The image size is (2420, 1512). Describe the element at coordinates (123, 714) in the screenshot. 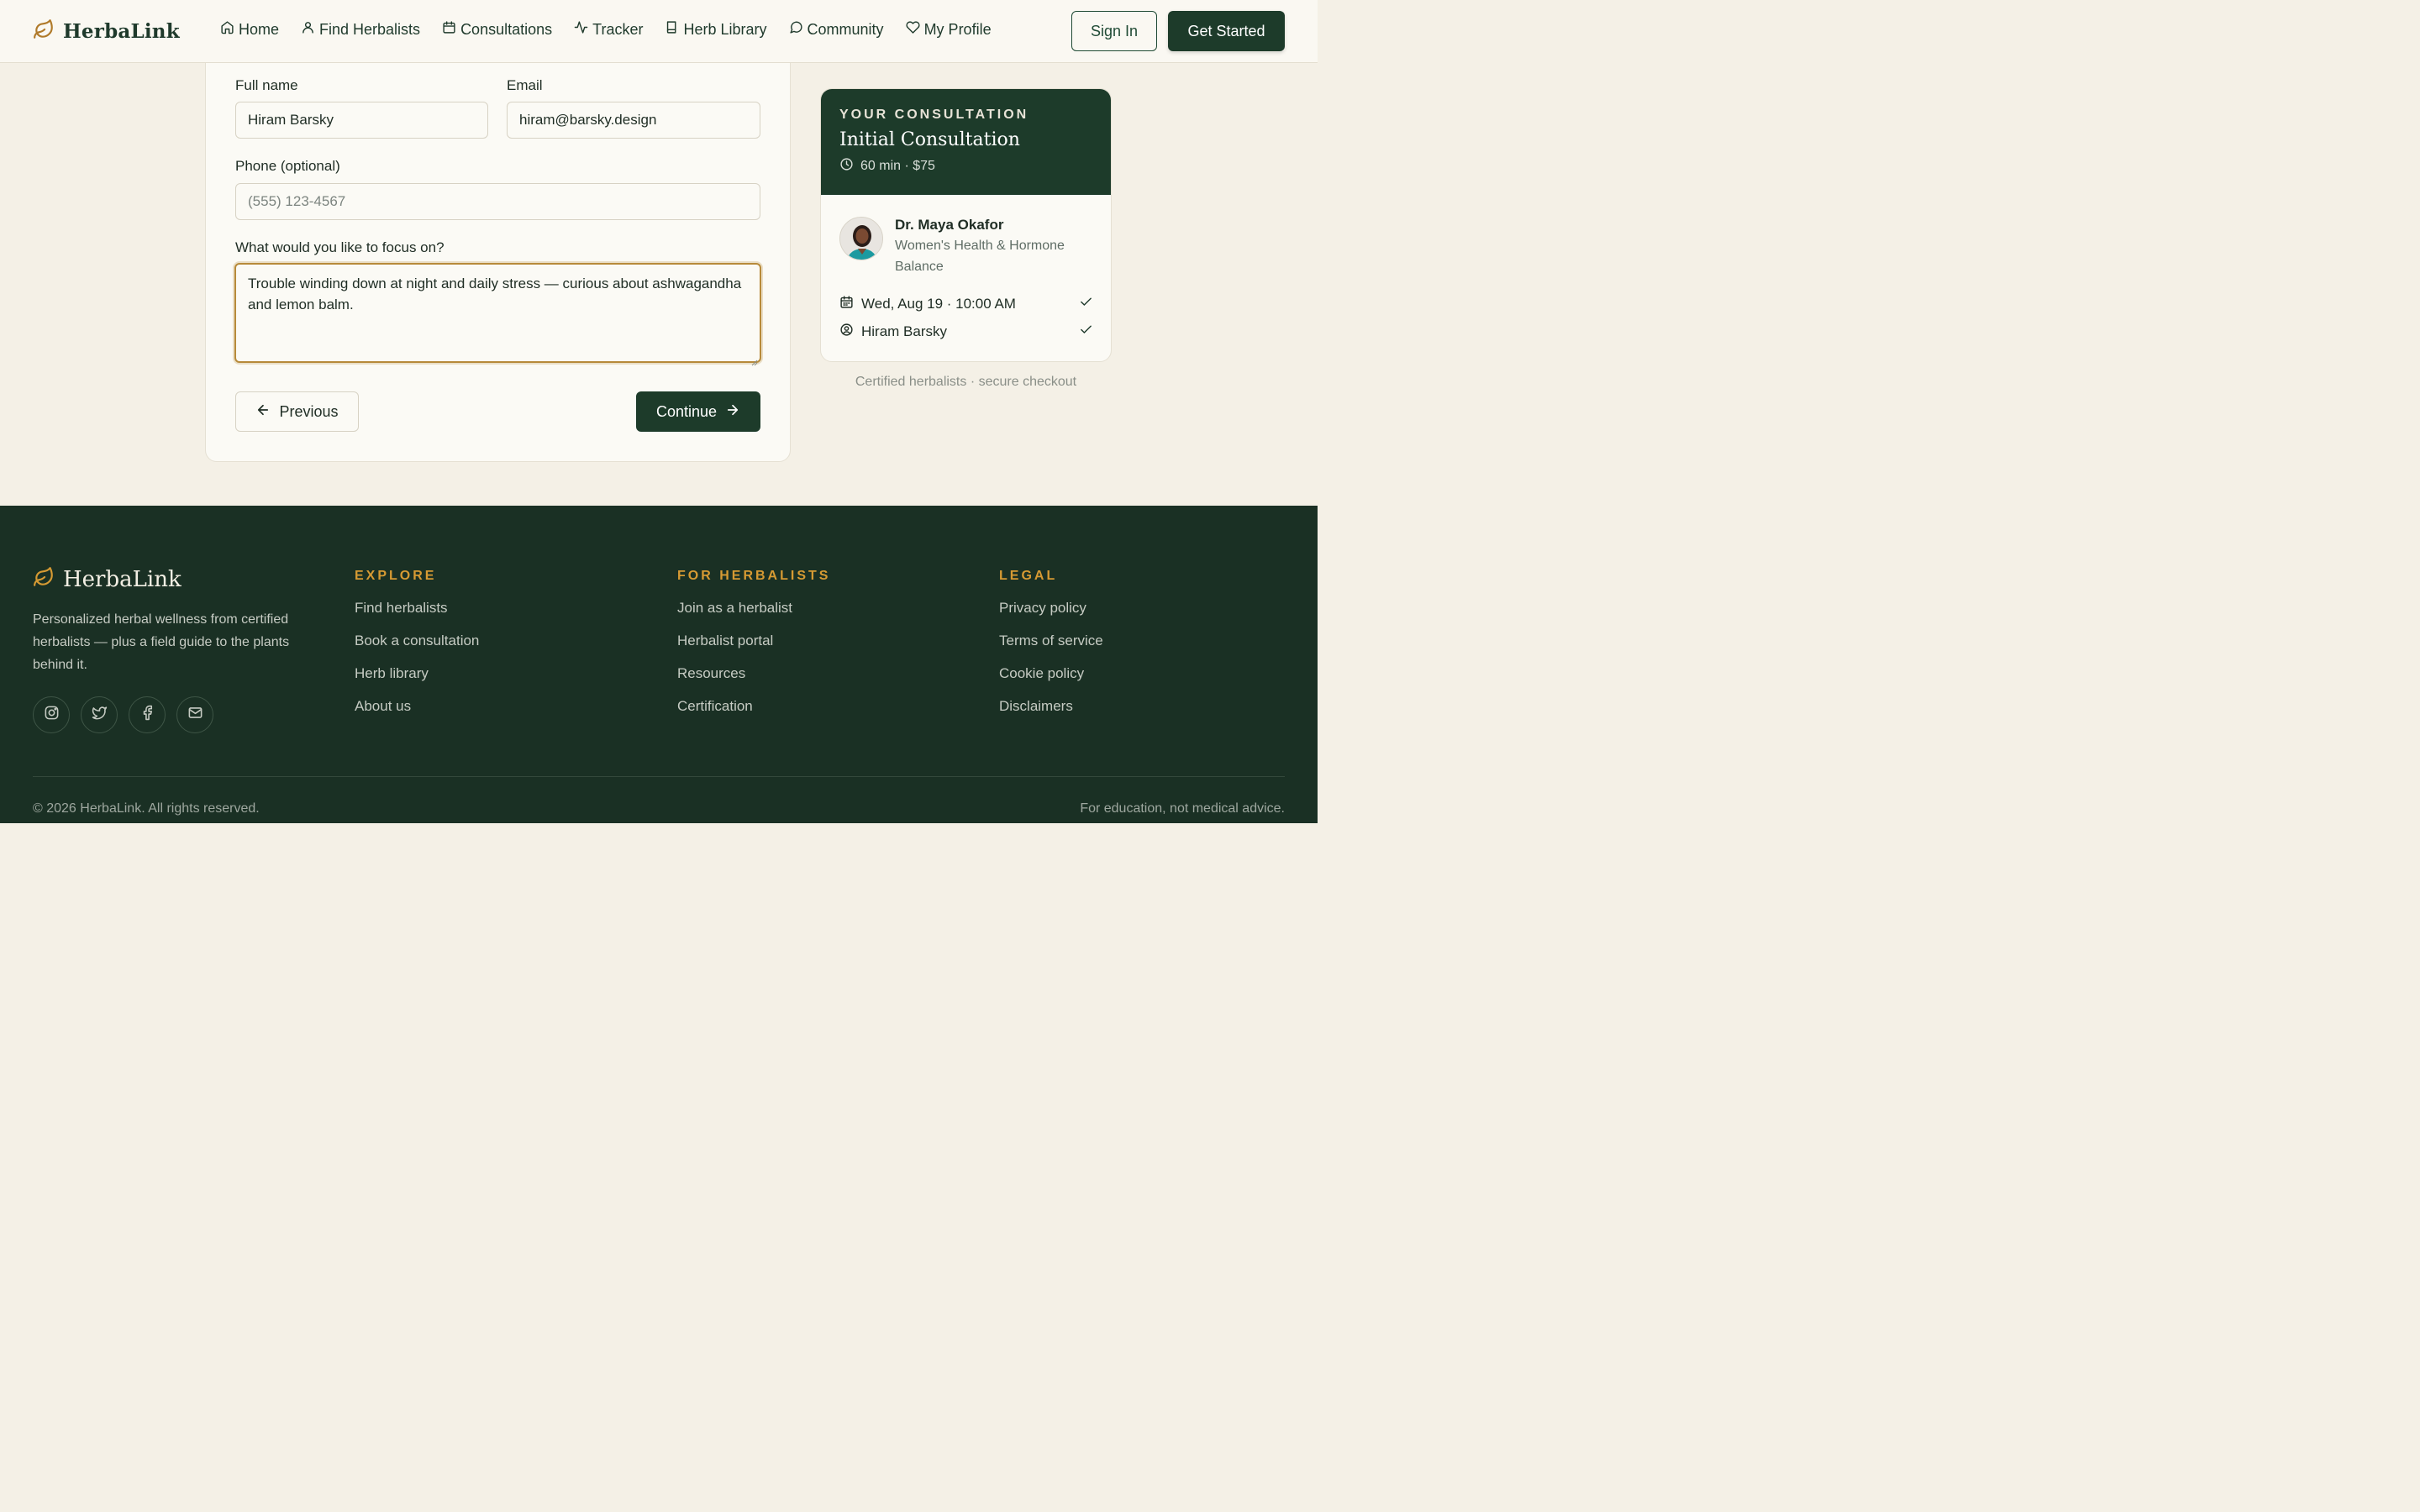

I see `social-links` at that location.